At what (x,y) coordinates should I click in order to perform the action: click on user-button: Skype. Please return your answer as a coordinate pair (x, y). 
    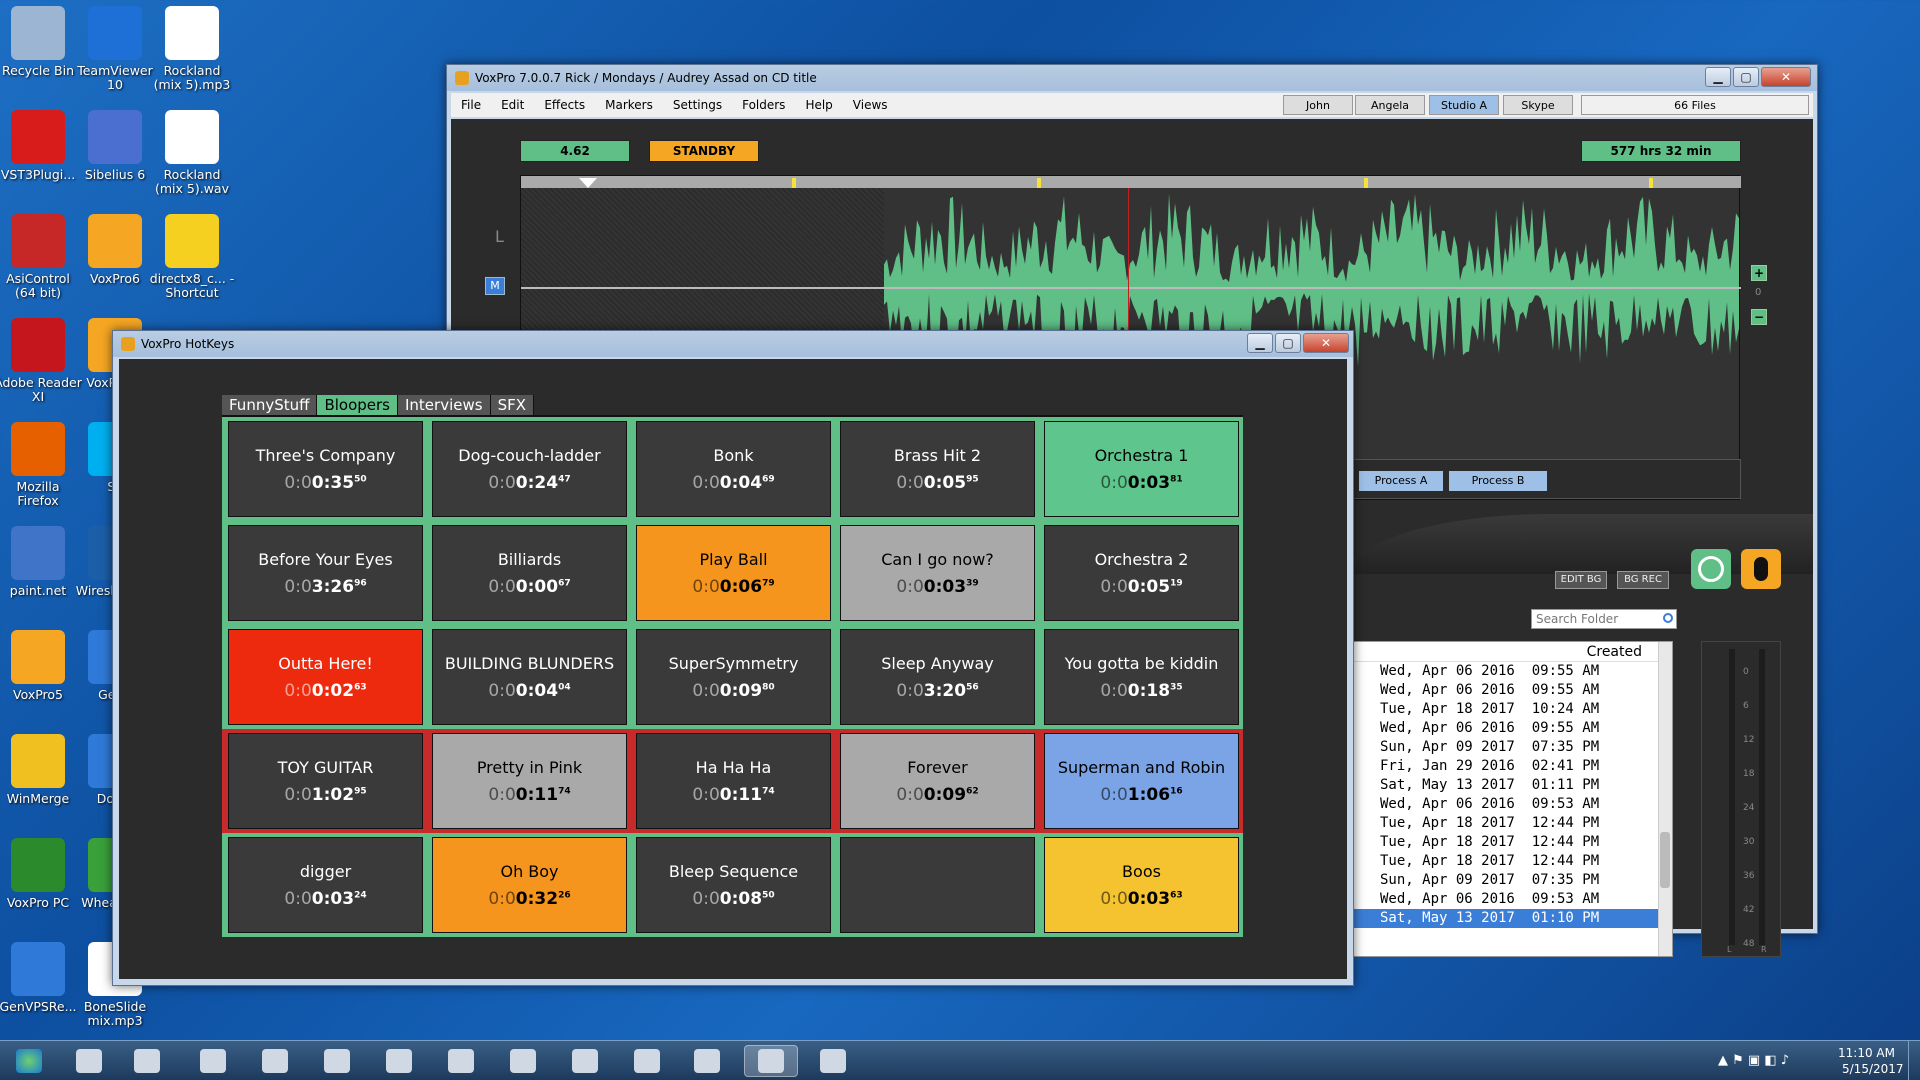
    Looking at the image, I should click on (1538, 105).